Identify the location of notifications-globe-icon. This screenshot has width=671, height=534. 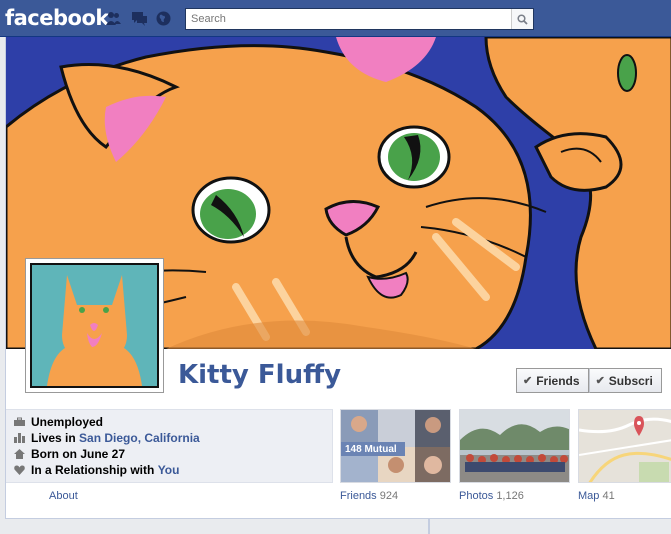
(163, 18).